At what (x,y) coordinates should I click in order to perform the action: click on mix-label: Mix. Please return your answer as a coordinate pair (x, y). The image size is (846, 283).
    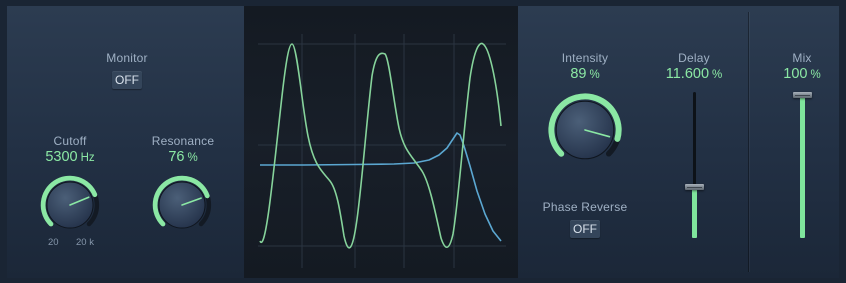
    Looking at the image, I should click on (802, 58).